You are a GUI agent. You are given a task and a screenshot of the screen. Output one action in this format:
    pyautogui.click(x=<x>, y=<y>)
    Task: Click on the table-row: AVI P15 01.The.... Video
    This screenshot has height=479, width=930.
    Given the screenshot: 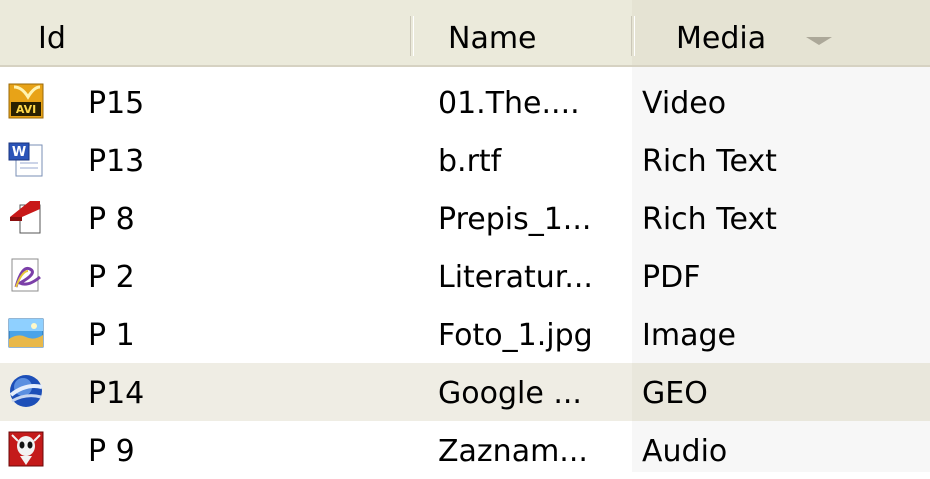 What is the action you would take?
    pyautogui.click(x=465, y=102)
    